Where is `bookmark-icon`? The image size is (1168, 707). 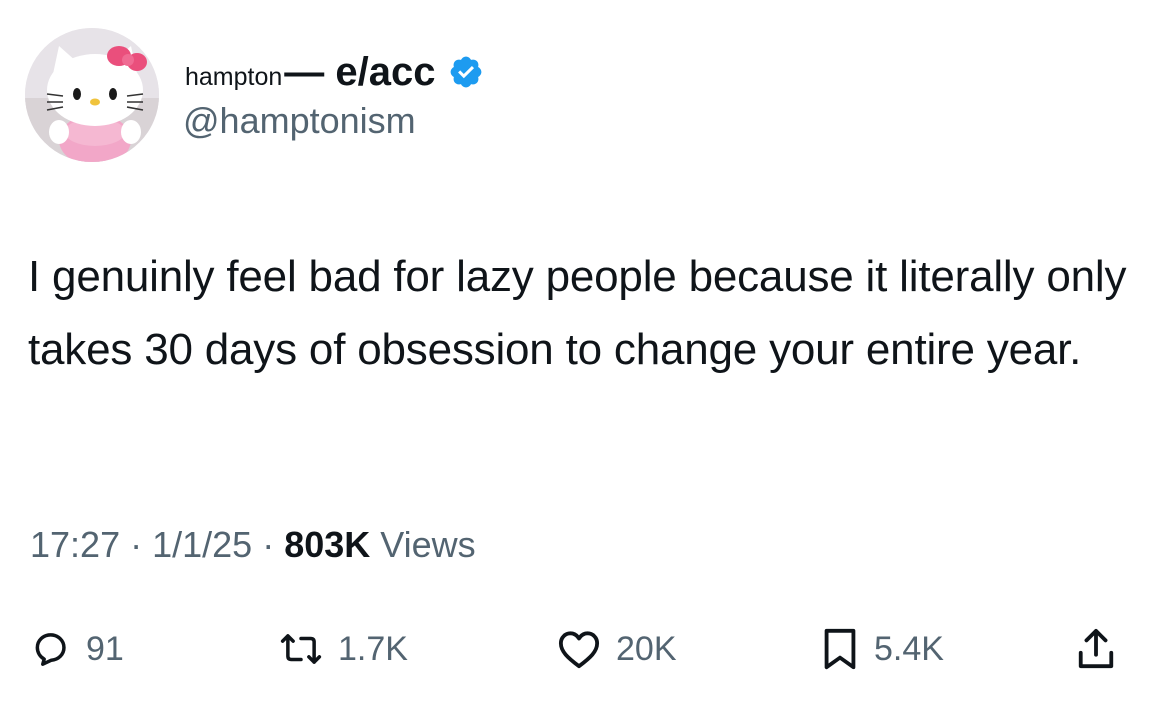 bookmark-icon is located at coordinates (840, 649).